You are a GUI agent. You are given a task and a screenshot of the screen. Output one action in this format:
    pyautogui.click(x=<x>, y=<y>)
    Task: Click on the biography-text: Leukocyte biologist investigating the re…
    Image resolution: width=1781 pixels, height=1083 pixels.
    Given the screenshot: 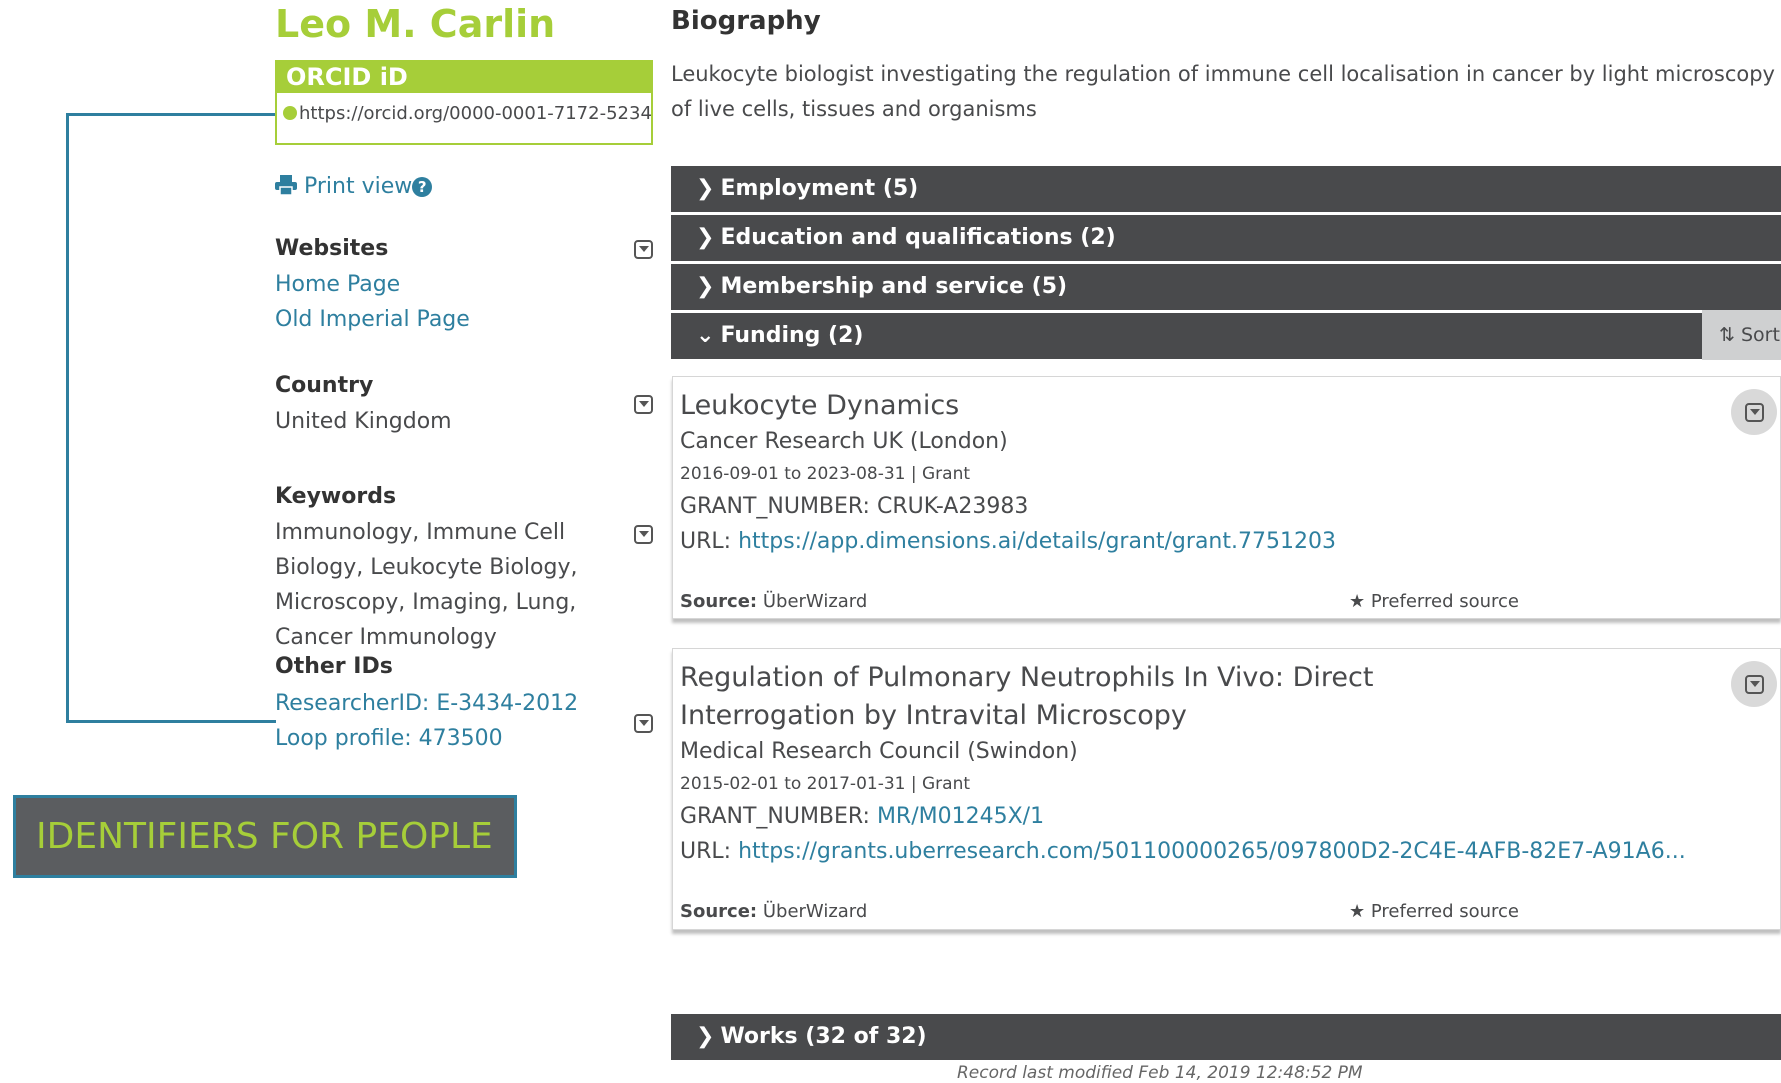 What is the action you would take?
    pyautogui.click(x=1223, y=91)
    